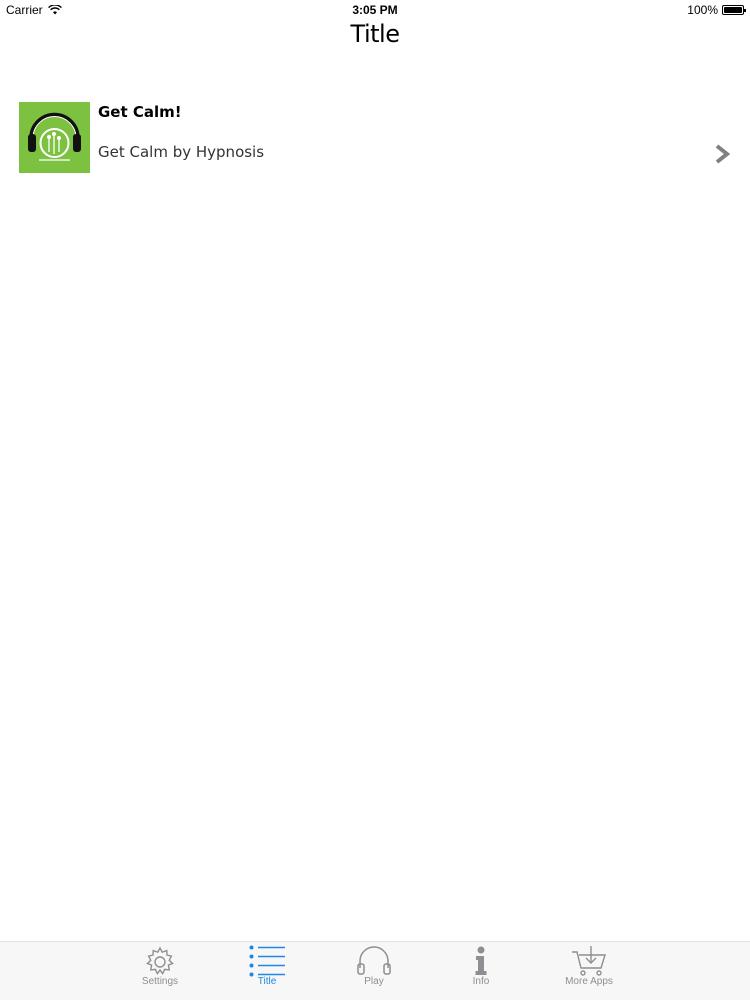 The image size is (750, 1000). I want to click on gear-icon, so click(160, 960).